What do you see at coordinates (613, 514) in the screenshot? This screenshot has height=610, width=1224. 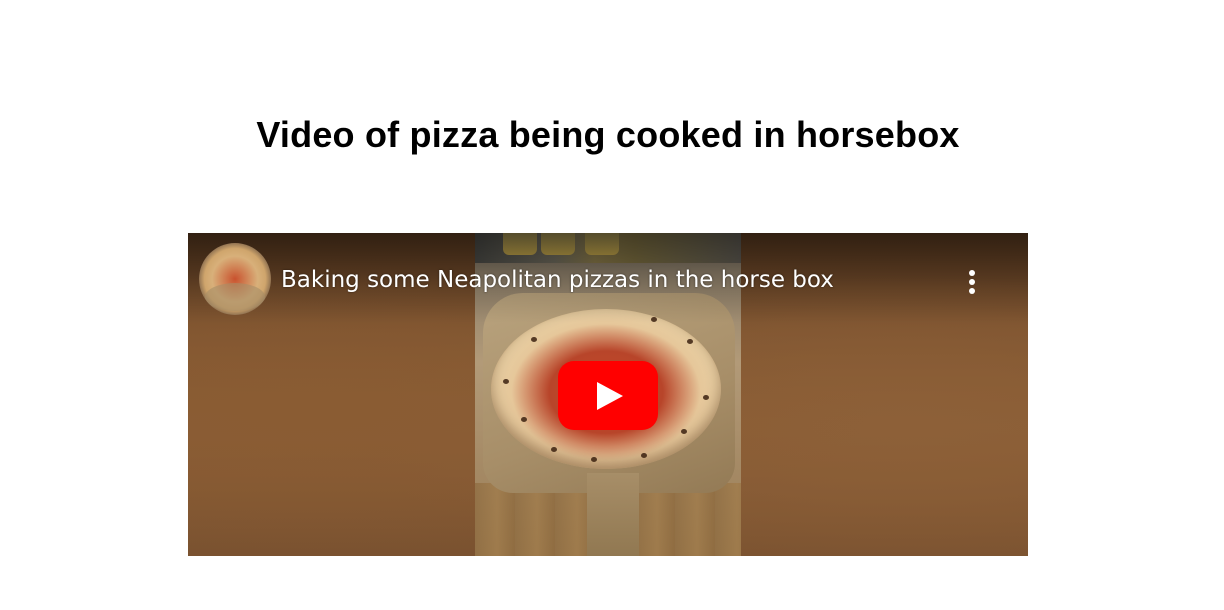 I see `thumbnail-peel-handle` at bounding box center [613, 514].